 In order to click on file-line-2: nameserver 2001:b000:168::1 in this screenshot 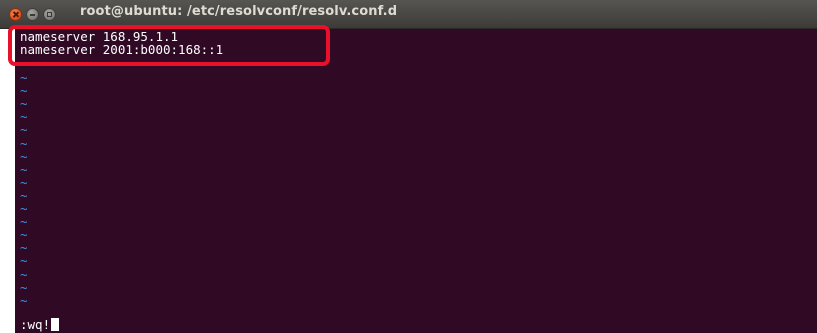, I will do `click(122, 49)`.